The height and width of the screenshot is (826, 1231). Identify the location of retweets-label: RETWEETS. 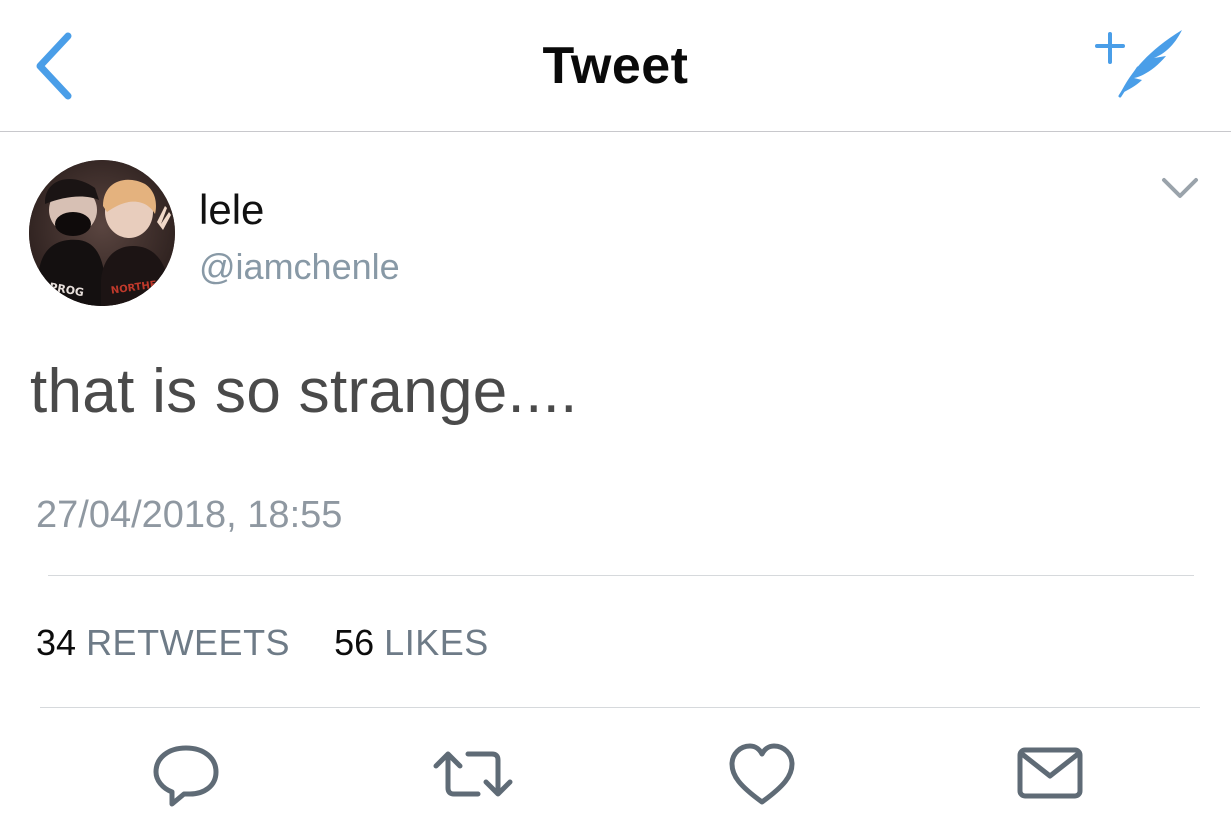
(188, 642).